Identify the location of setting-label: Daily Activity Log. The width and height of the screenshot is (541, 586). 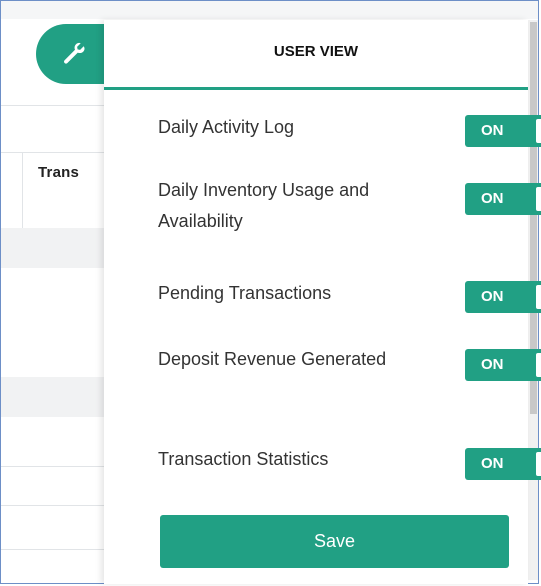
(226, 127).